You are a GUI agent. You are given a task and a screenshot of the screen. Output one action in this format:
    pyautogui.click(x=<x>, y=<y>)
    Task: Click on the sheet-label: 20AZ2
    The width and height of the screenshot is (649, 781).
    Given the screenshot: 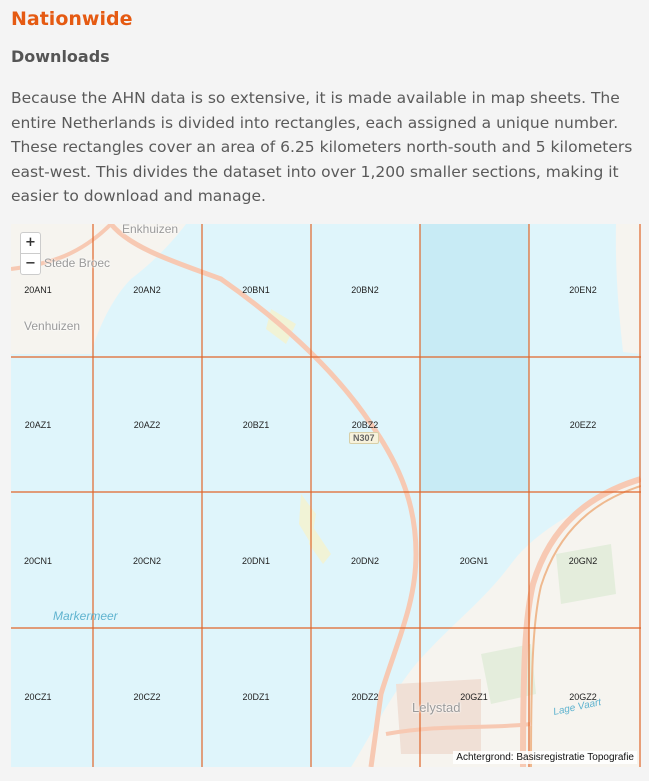 What is the action you would take?
    pyautogui.click(x=147, y=425)
    